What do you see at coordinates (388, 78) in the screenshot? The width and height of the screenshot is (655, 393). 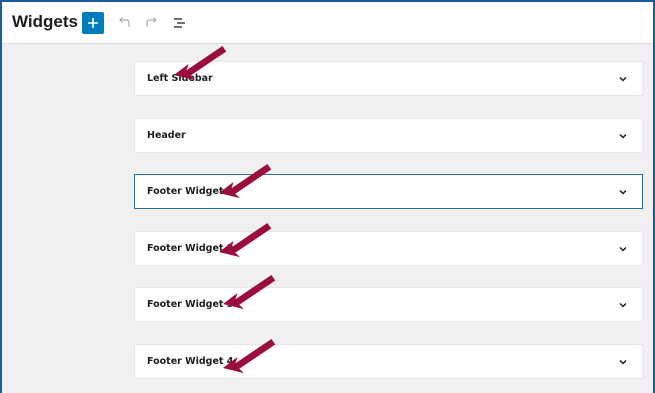 I see `widget-area-left-sidebar: Left Sidebar` at bounding box center [388, 78].